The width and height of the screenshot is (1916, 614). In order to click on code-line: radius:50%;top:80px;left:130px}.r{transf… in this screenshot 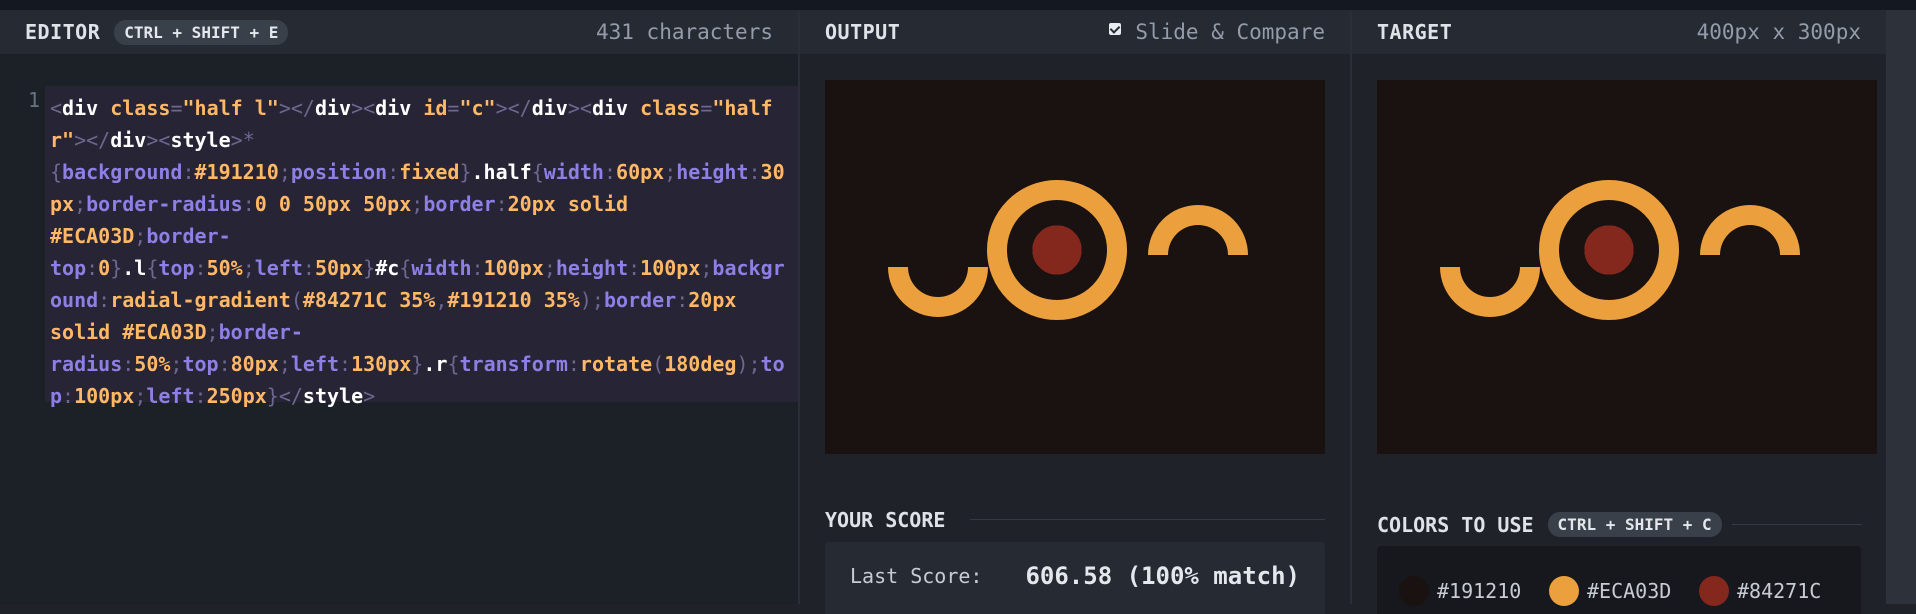, I will do `click(417, 364)`.